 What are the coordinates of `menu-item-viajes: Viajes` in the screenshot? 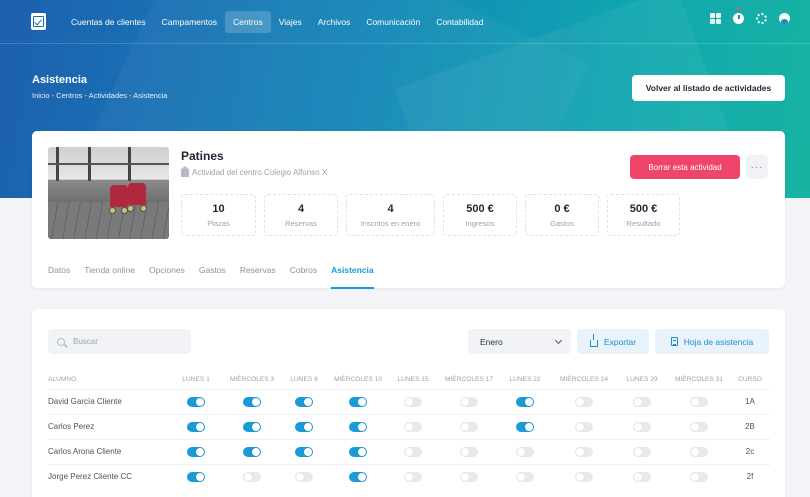 It's located at (290, 22).